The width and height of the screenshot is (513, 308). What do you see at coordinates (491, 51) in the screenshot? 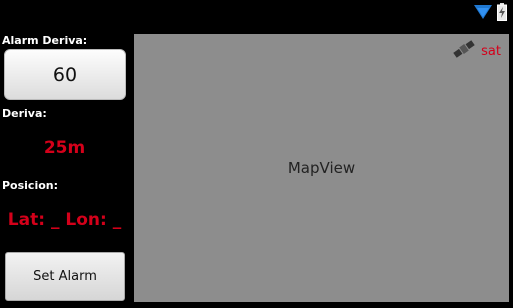
I see `sat-label: sat` at bounding box center [491, 51].